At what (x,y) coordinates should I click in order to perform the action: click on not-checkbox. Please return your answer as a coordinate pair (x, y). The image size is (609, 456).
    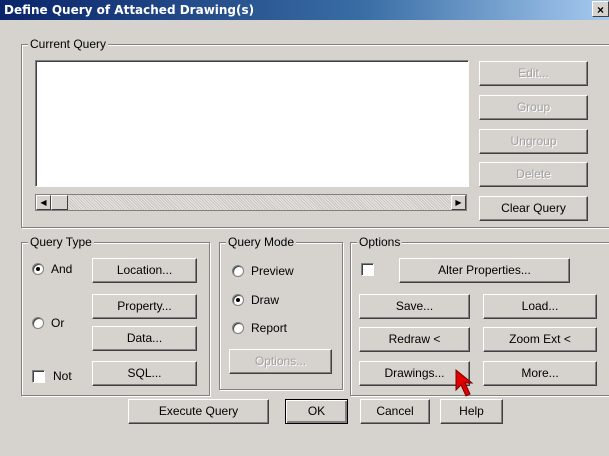
    Looking at the image, I should click on (38, 376).